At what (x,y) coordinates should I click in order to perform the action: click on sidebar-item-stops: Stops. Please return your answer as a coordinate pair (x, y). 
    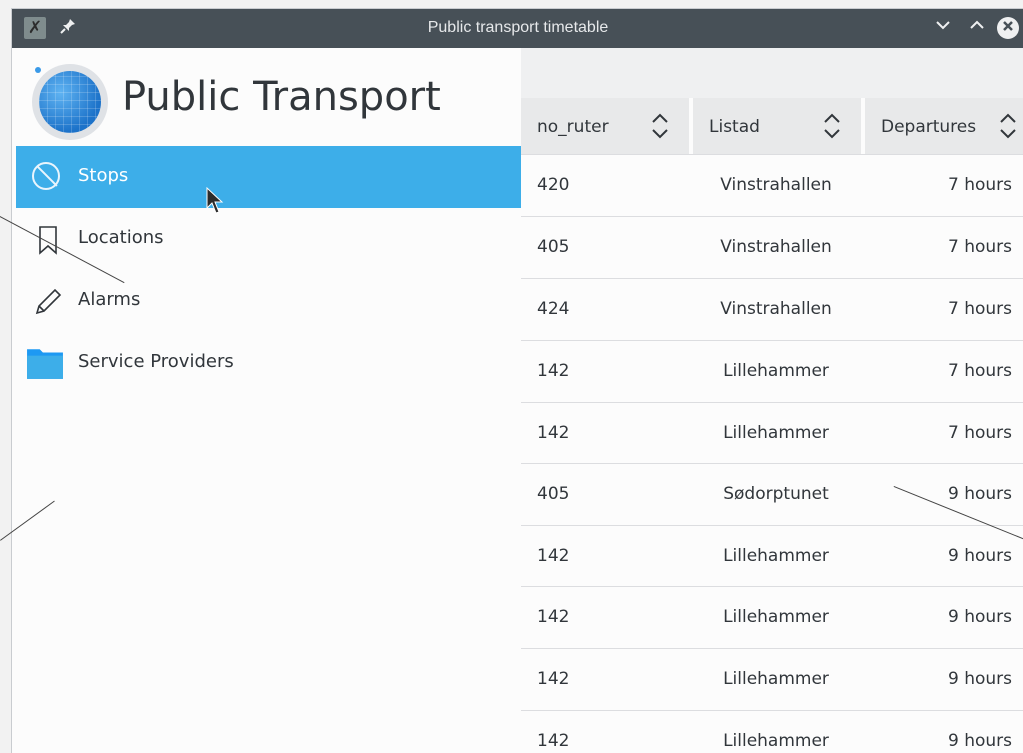
    Looking at the image, I should click on (268, 177).